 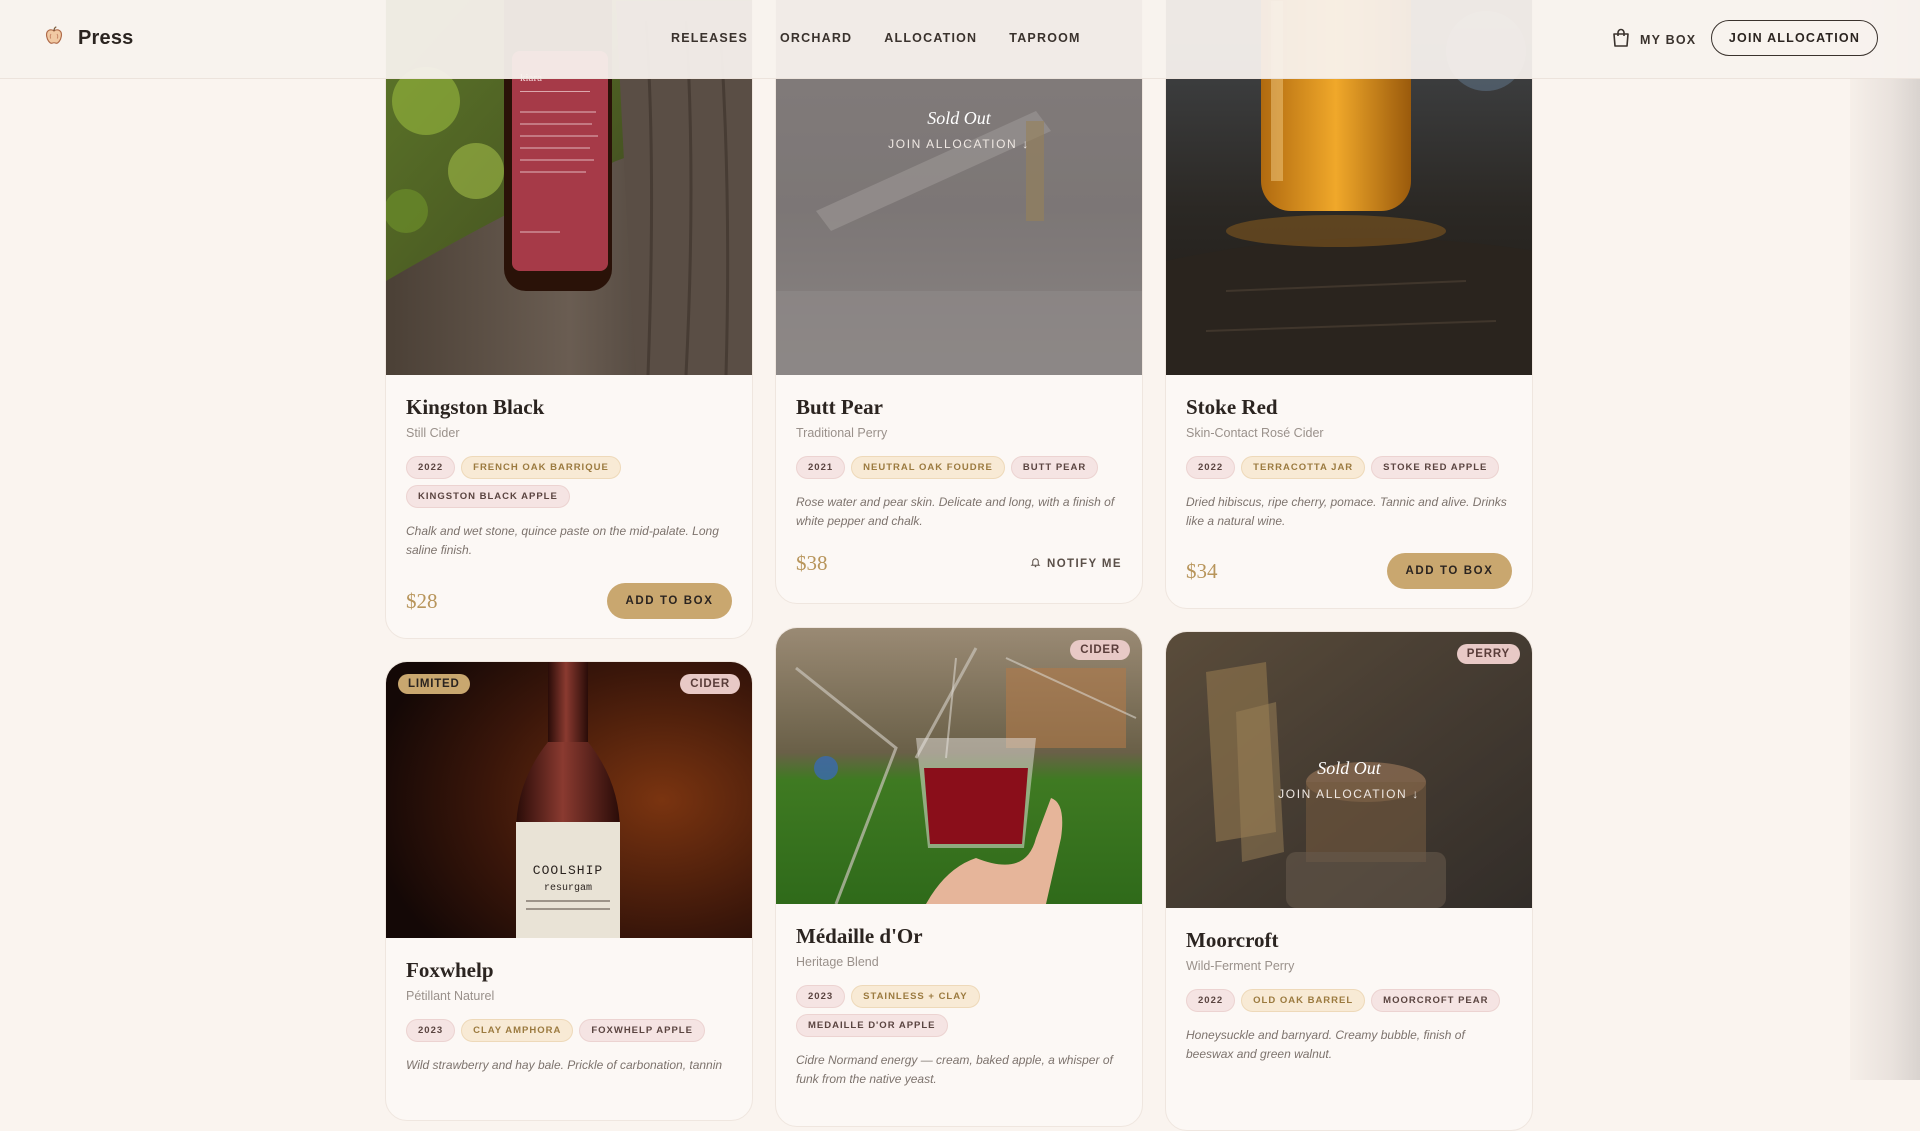 What do you see at coordinates (488, 496) in the screenshot?
I see `tag-fruit: KINGSTON BLACK APPLE` at bounding box center [488, 496].